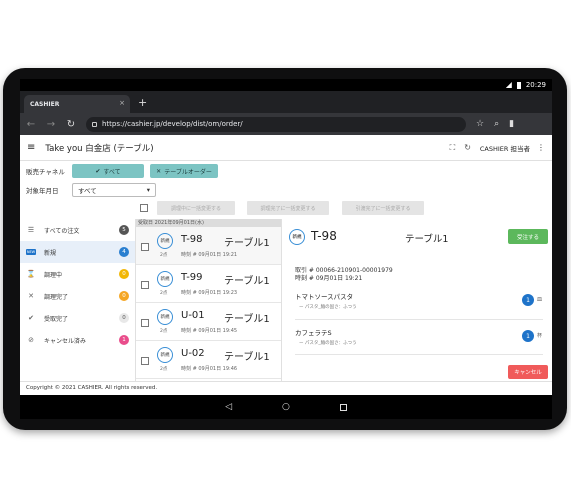 The height and width of the screenshot is (496, 571). What do you see at coordinates (418, 336) in the screenshot?
I see `order-line-item: カフェラテS ー パスタ_麺の固さ：ふつう 1 杯` at bounding box center [418, 336].